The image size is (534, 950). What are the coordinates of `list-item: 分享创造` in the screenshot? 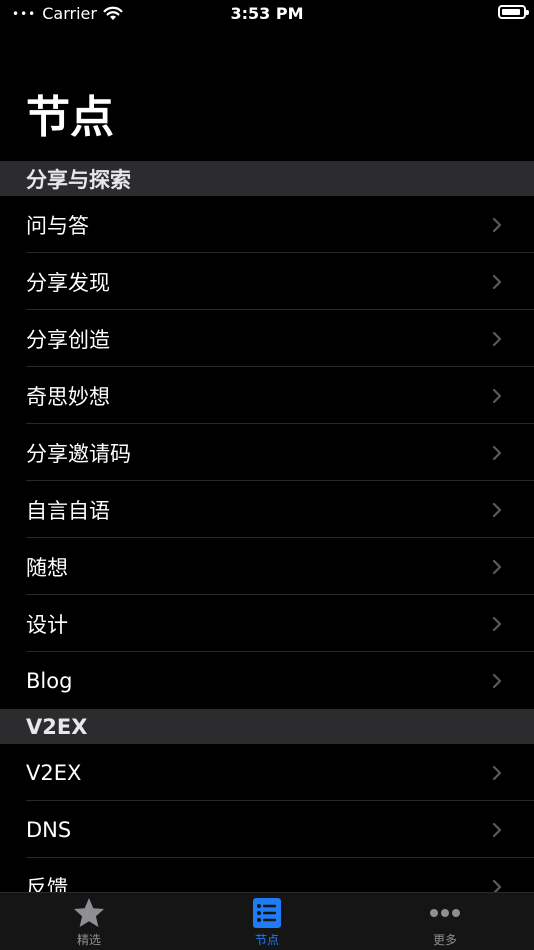 It's located at (267, 338).